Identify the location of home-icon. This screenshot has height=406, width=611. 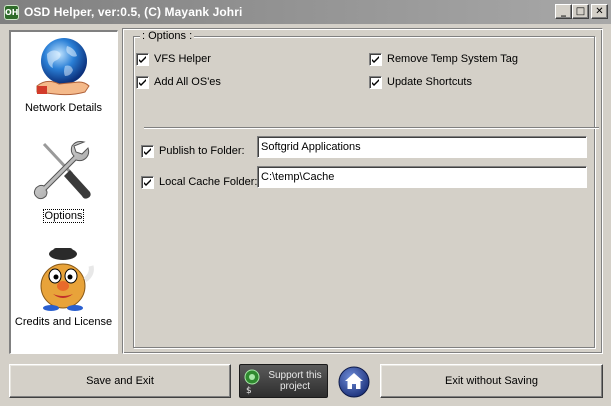
(354, 382).